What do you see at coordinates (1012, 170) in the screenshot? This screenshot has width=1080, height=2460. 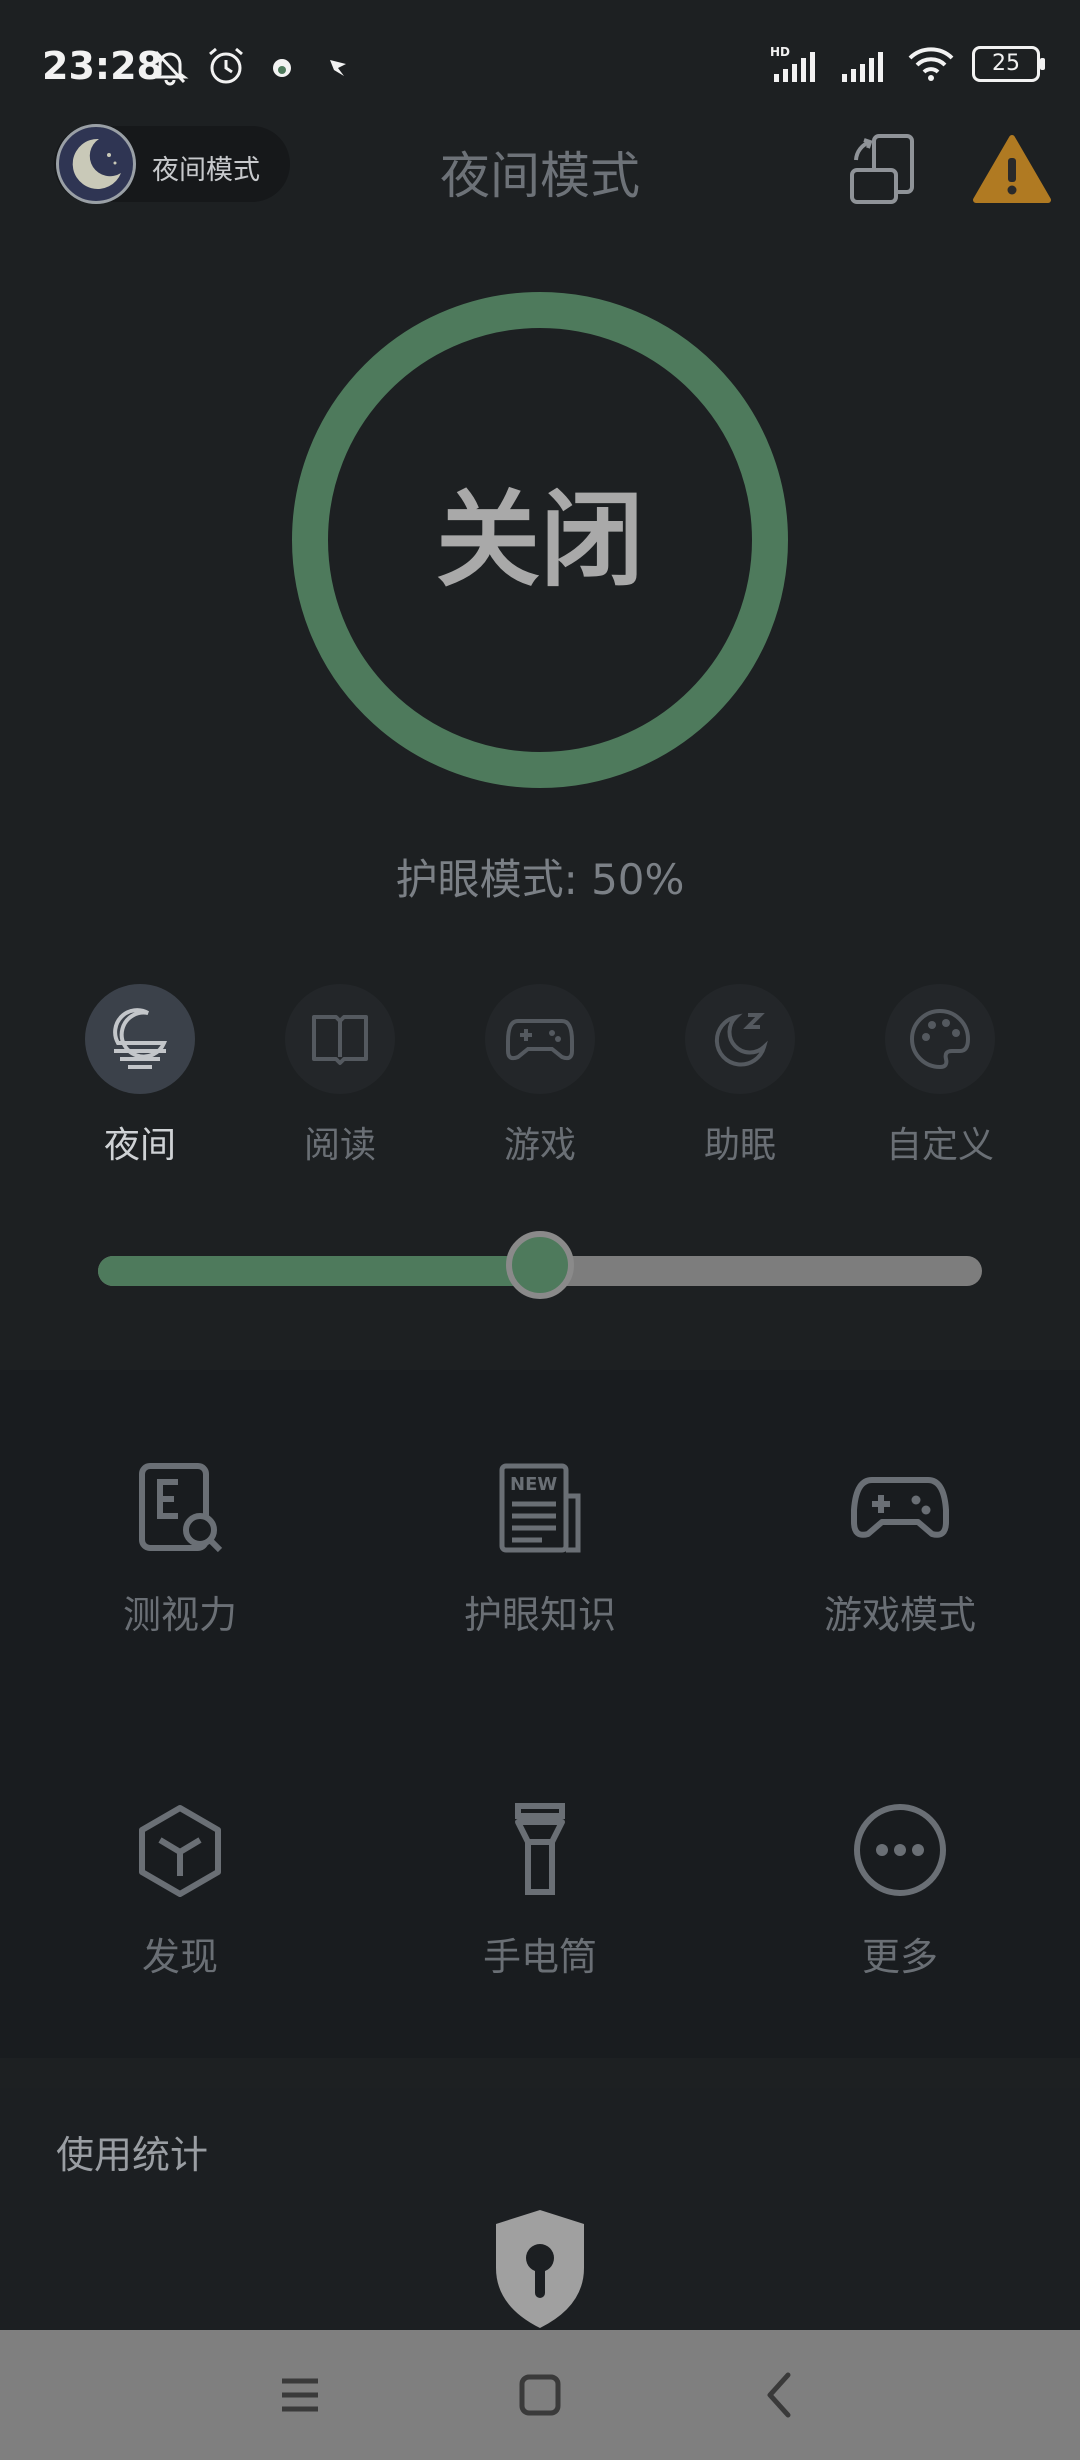 I see `warning-icon` at bounding box center [1012, 170].